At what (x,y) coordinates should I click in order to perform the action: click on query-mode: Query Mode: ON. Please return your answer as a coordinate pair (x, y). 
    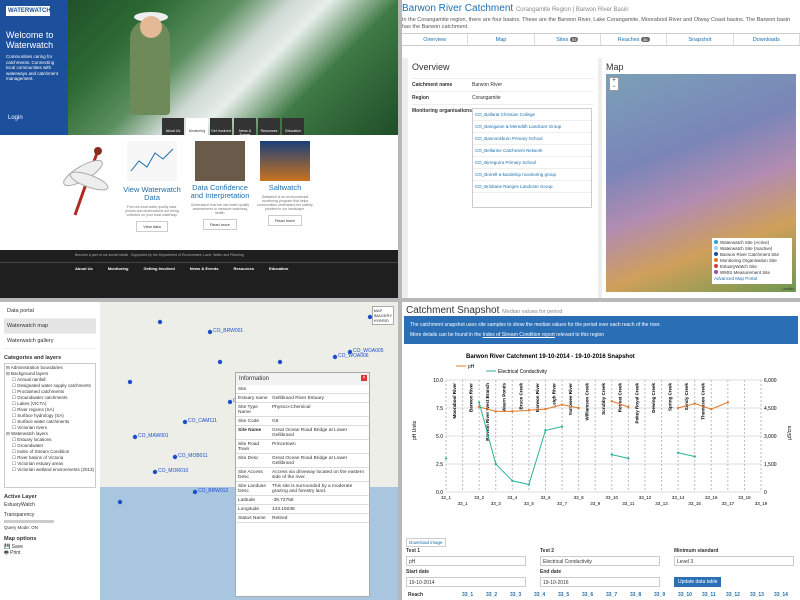
    Looking at the image, I should click on (50, 527).